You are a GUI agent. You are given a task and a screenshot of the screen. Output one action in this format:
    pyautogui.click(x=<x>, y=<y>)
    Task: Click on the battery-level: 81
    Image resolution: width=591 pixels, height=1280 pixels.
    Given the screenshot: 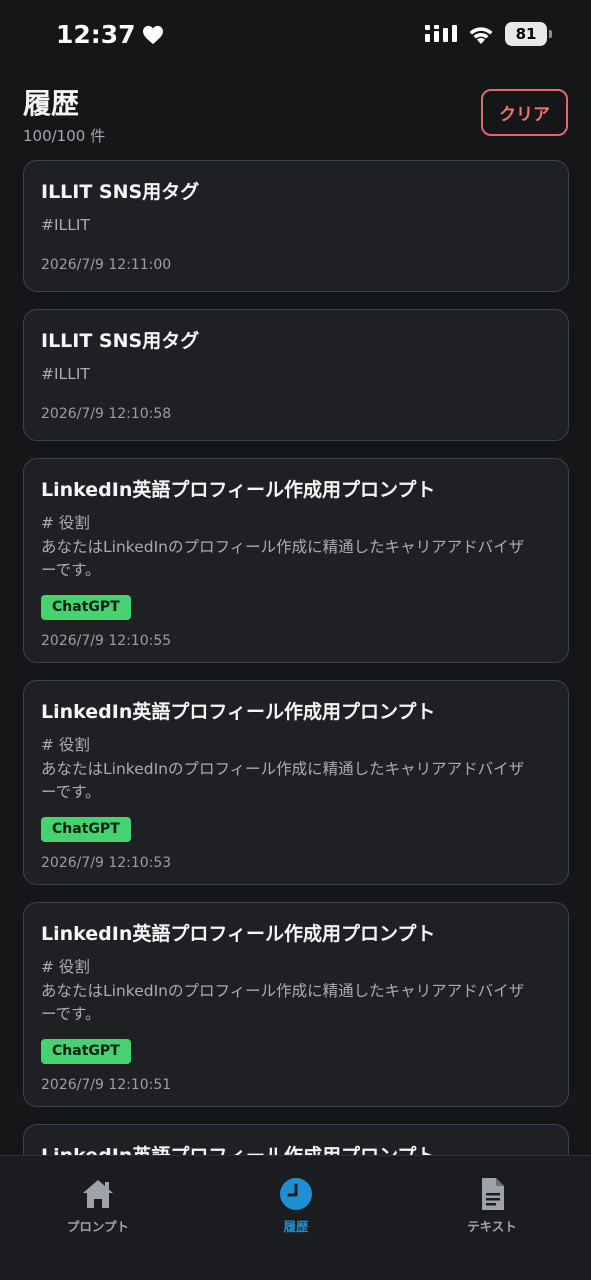 What is the action you would take?
    pyautogui.click(x=526, y=34)
    